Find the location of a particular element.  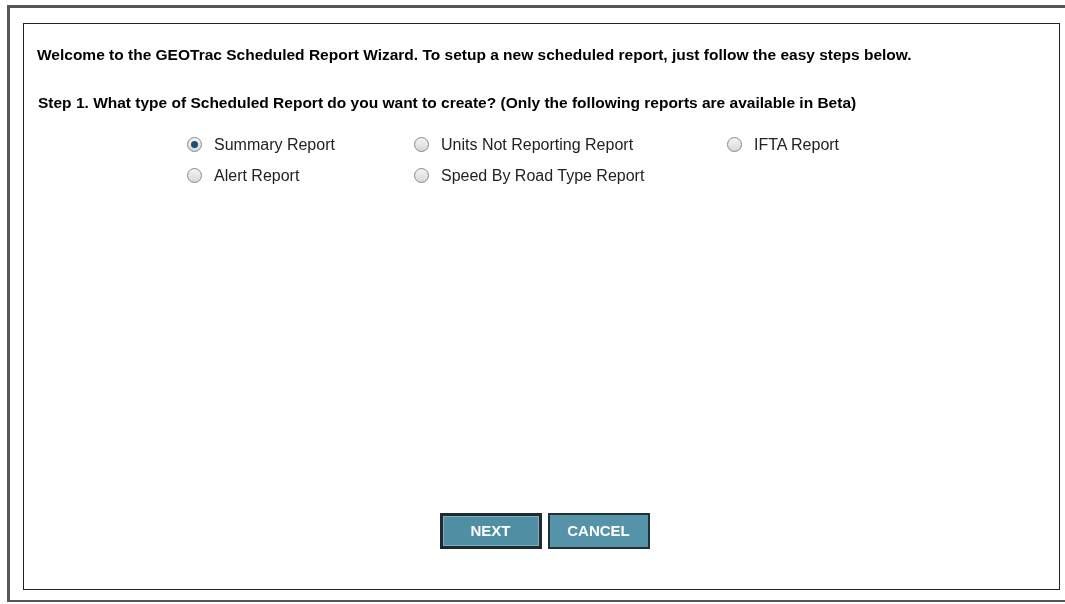

welcome-text: Welcome to the GEOTrac Scheduled Report Wizard. To setup a new scheduled report, just follow the easy steps below. is located at coordinates (475, 55).